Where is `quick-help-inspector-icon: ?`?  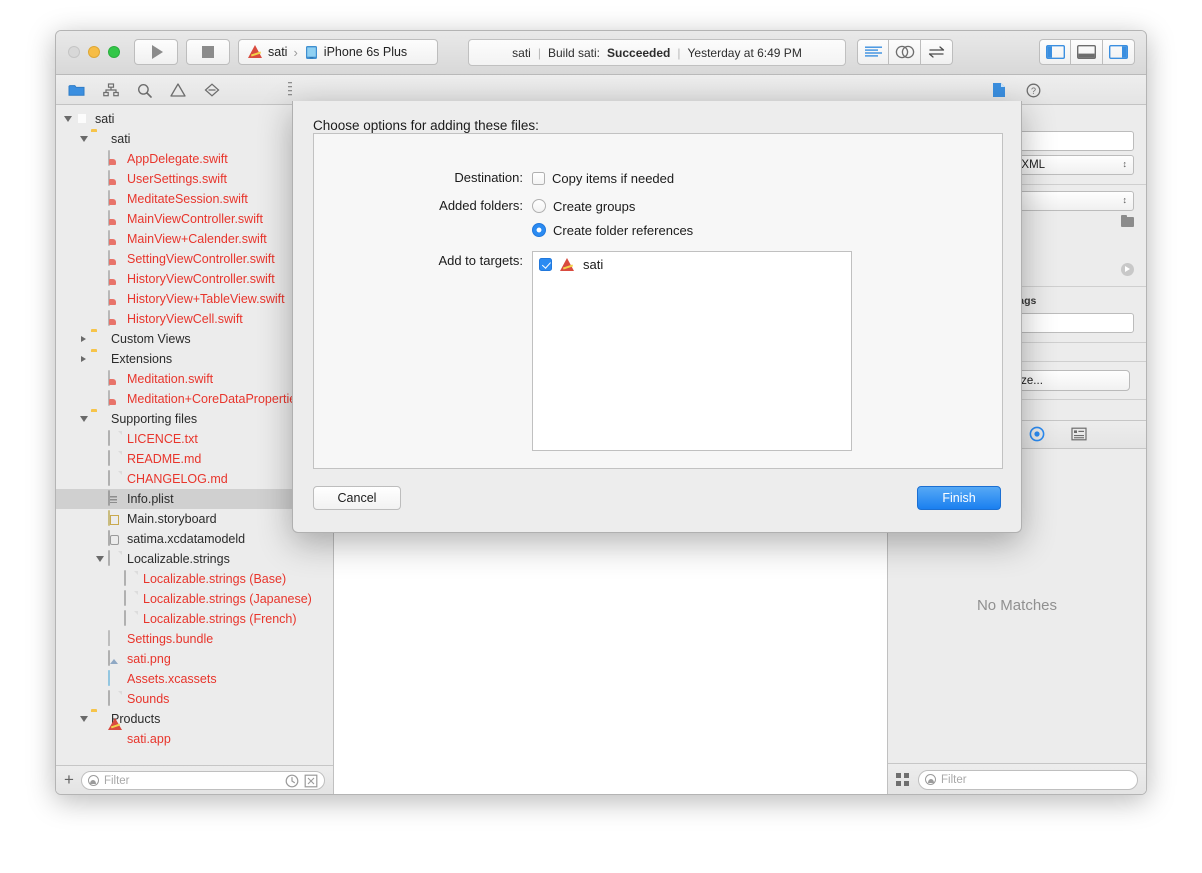 quick-help-inspector-icon: ? is located at coordinates (1033, 90).